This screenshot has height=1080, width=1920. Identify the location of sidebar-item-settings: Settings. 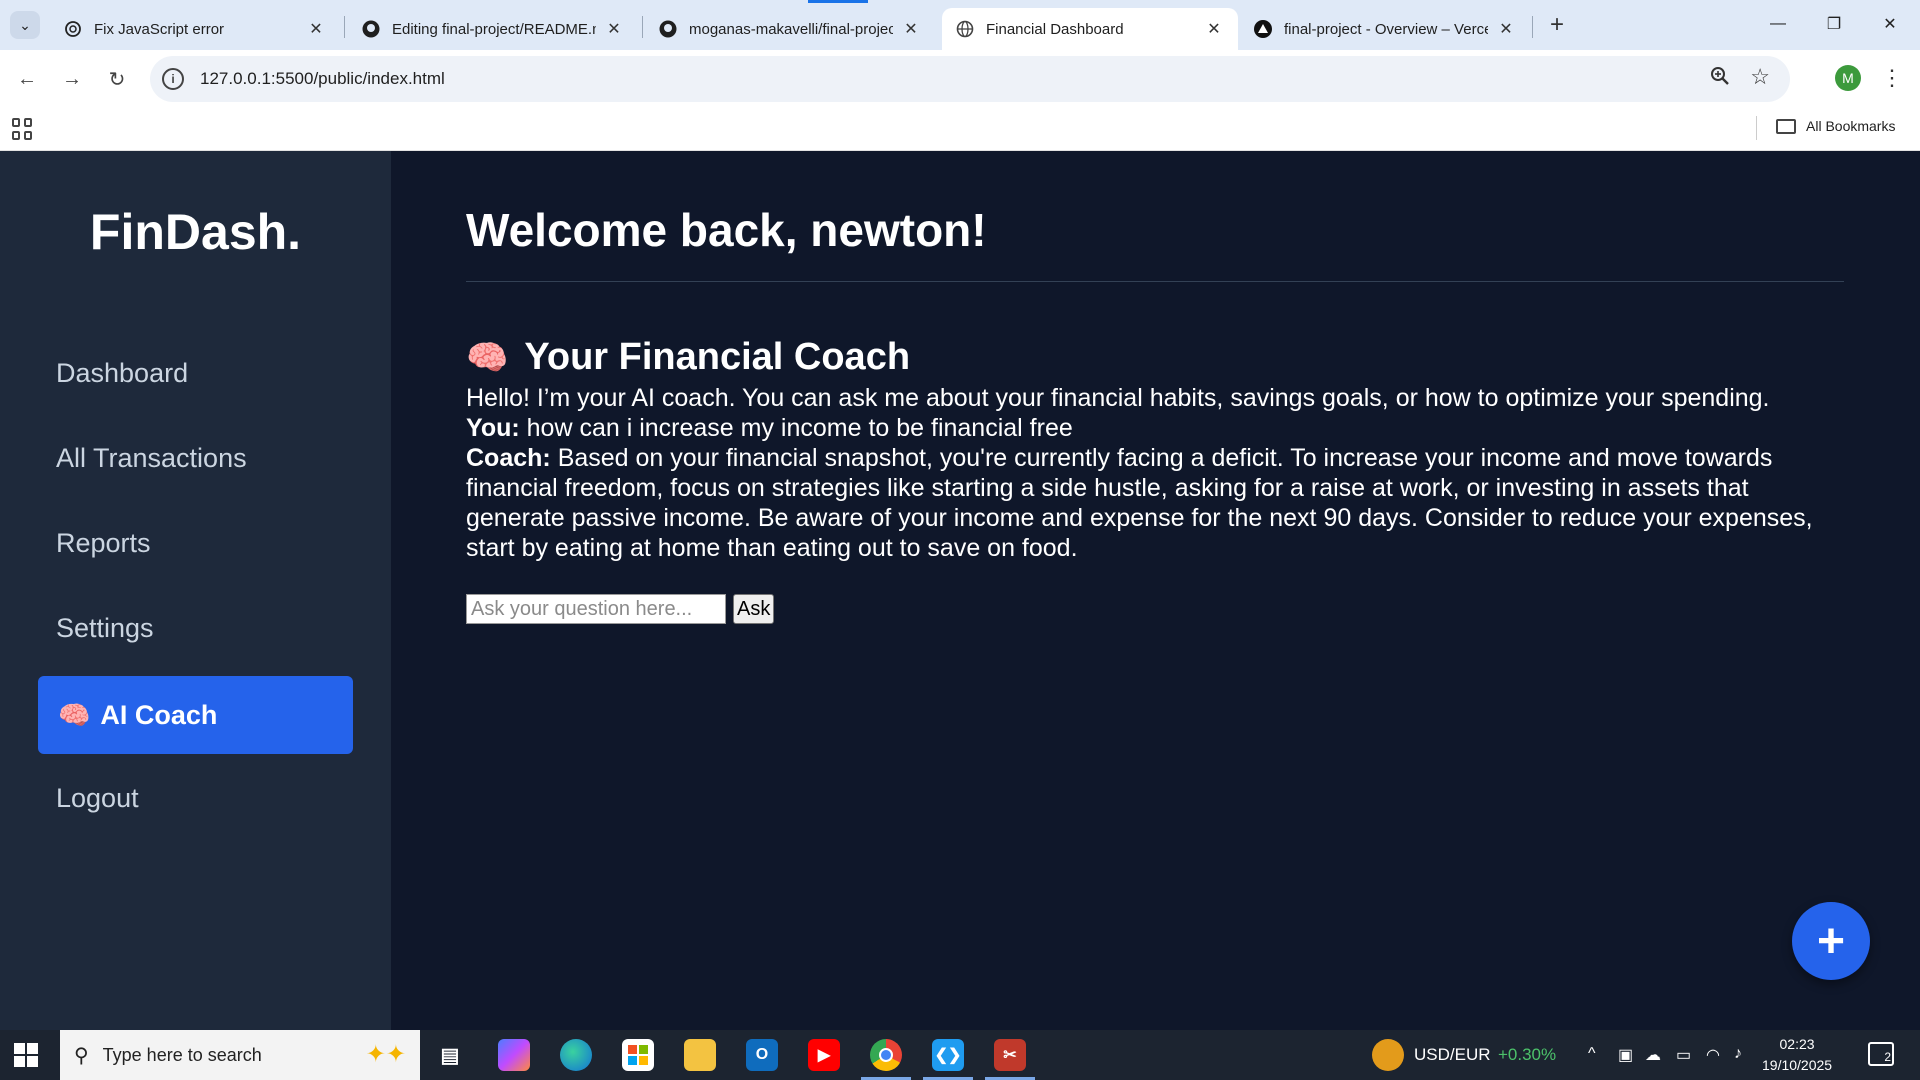
(195, 628).